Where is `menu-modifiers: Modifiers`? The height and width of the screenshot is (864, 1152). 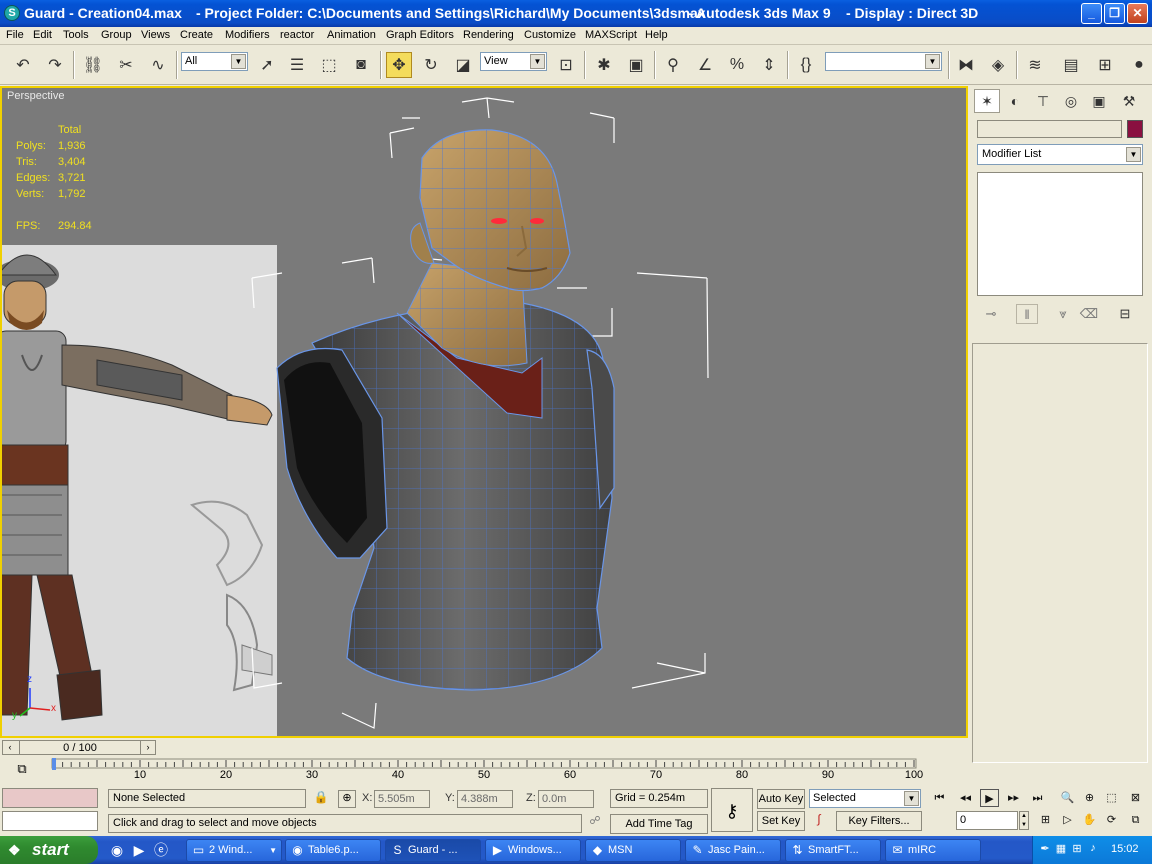
menu-modifiers: Modifiers is located at coordinates (247, 35).